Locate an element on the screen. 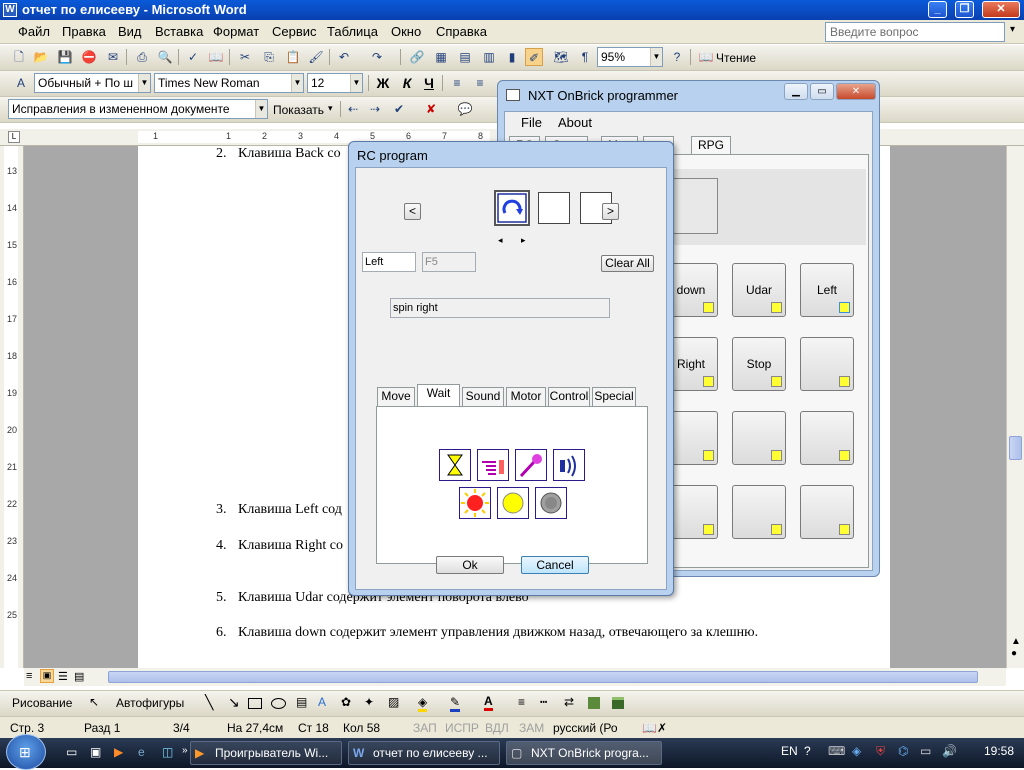  nxt-close-button: ✕ is located at coordinates (856, 91).